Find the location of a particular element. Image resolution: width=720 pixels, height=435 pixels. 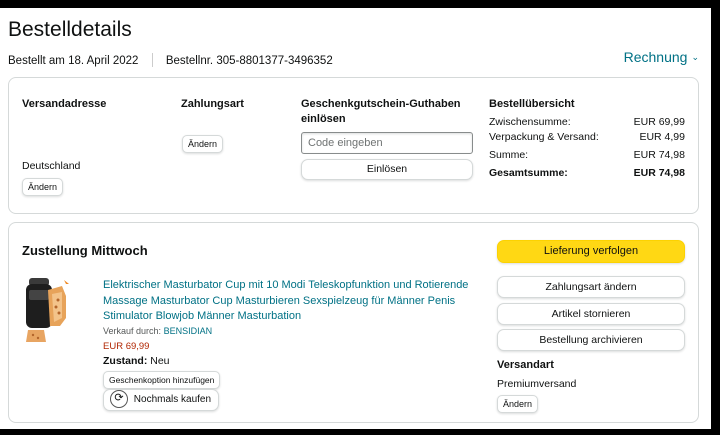

condition-label: Zustand: is located at coordinates (125, 361).